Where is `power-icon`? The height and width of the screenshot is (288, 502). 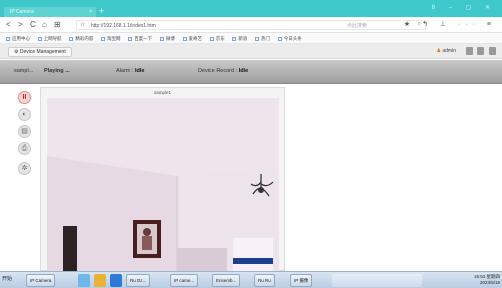
power-icon is located at coordinates (492, 51).